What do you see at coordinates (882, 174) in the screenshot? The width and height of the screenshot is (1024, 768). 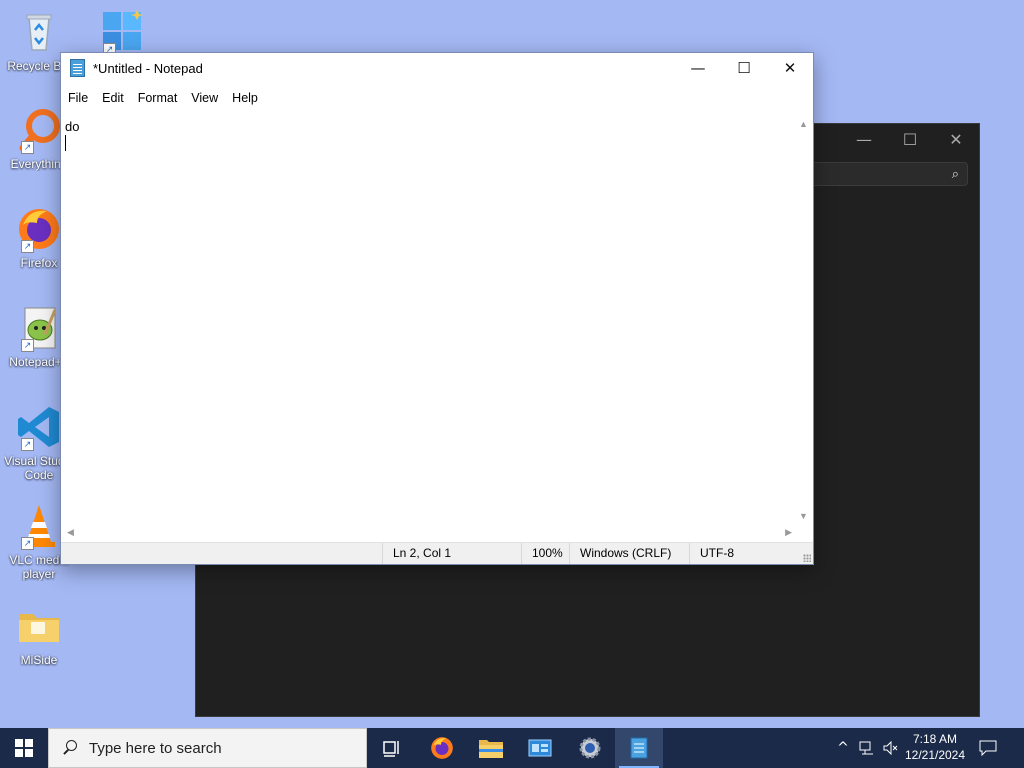 I see `background-search-input: ⌕` at bounding box center [882, 174].